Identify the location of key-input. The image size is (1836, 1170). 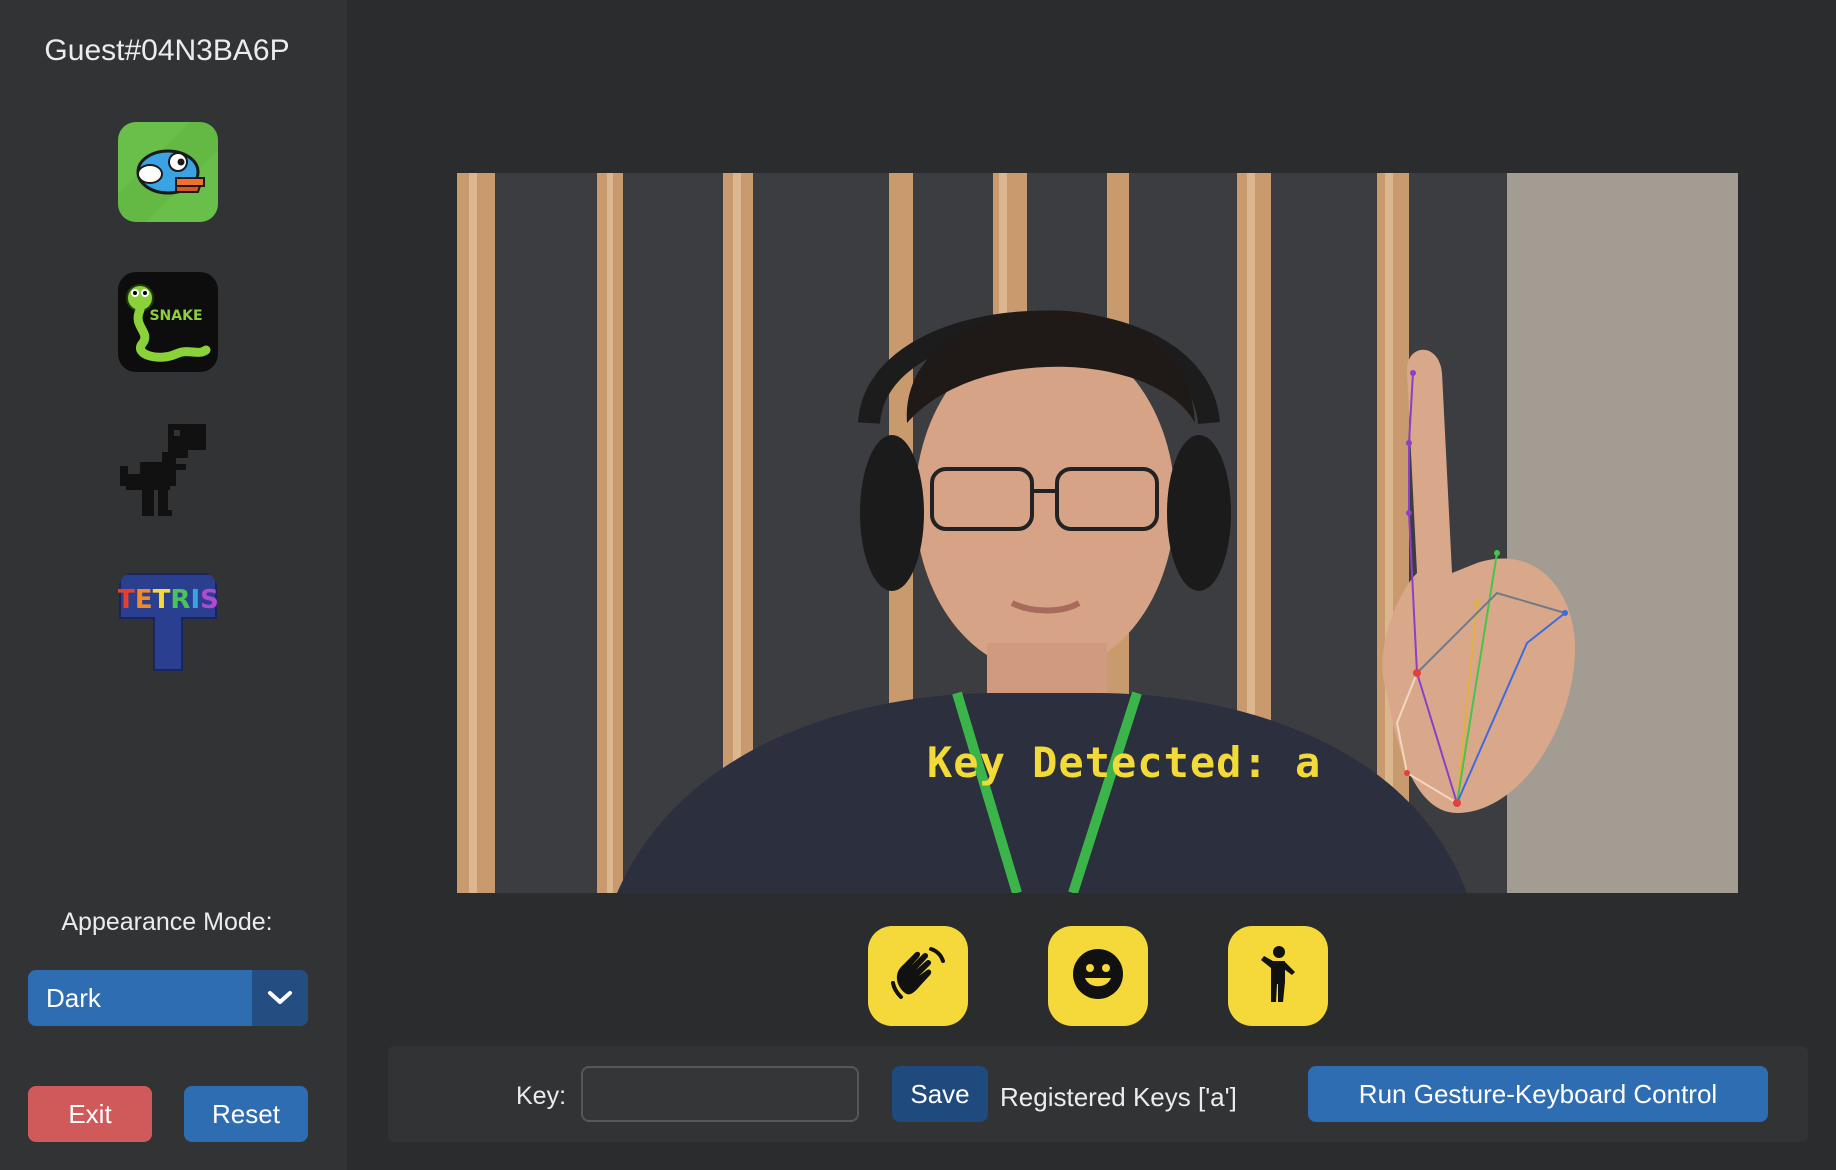
(720, 1094).